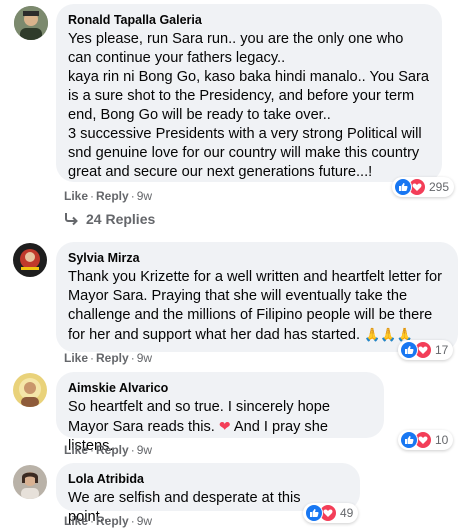 This screenshot has height=531, width=473. I want to click on comment-author: Ronald Tapalla Galeria, so click(249, 20).